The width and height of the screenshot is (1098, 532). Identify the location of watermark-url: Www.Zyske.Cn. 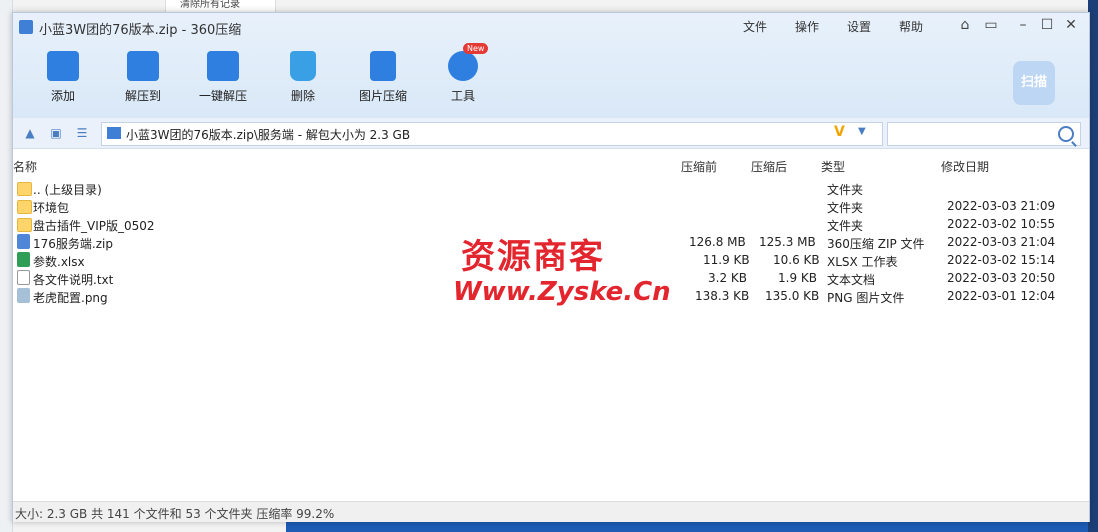
(562, 292).